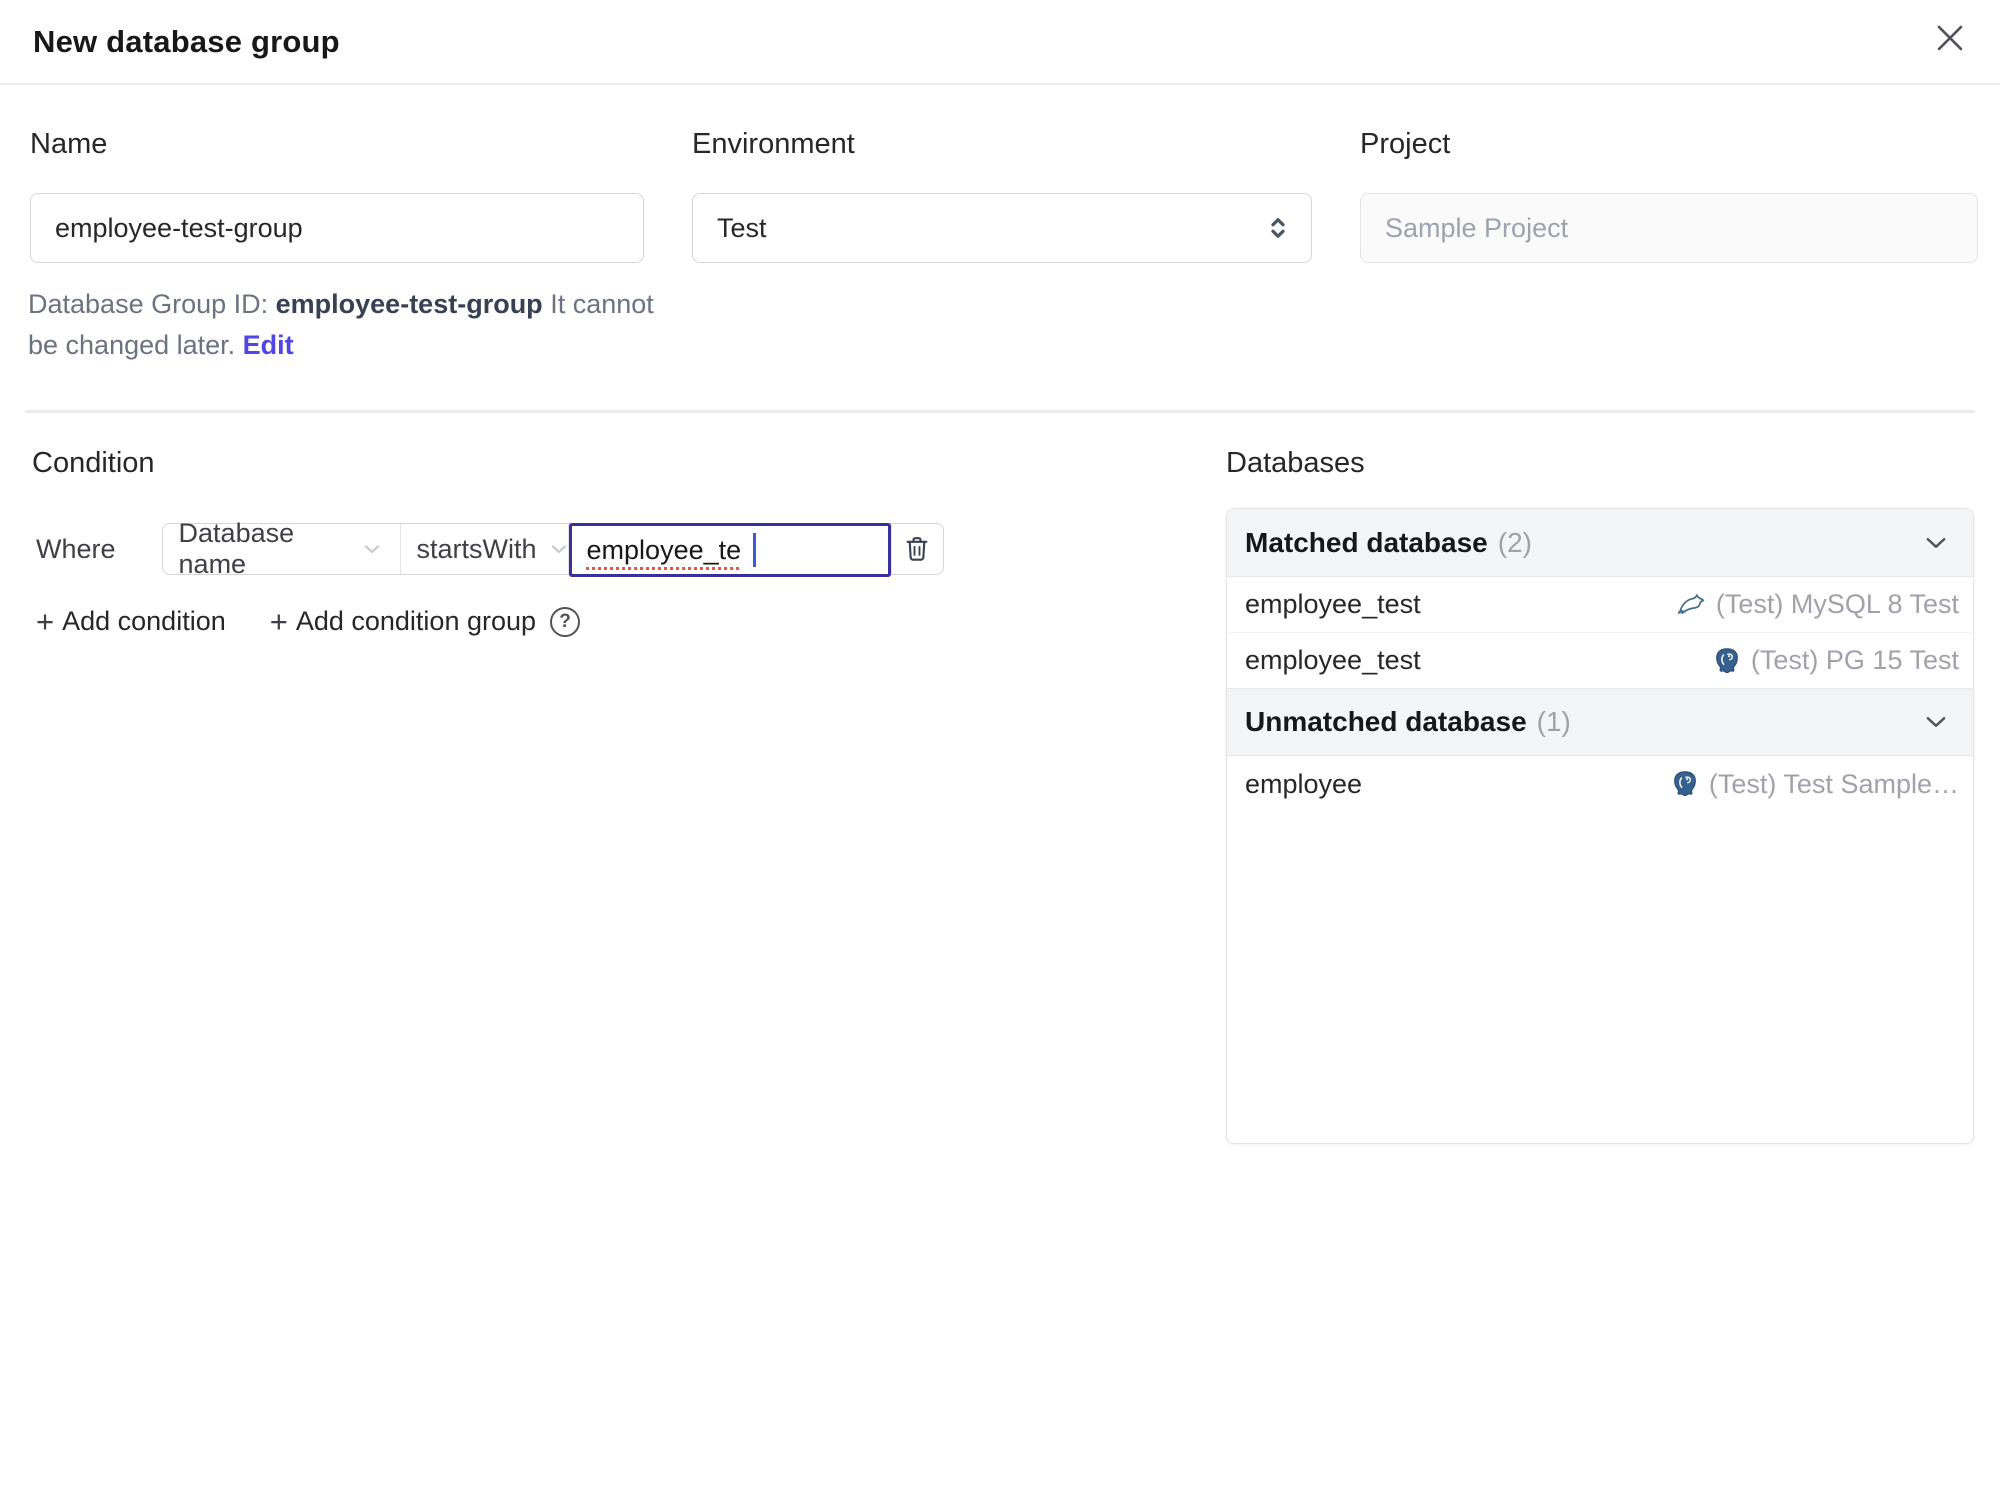 Image resolution: width=2000 pixels, height=1500 pixels. I want to click on add-condition-button: + Add condition, so click(131, 621).